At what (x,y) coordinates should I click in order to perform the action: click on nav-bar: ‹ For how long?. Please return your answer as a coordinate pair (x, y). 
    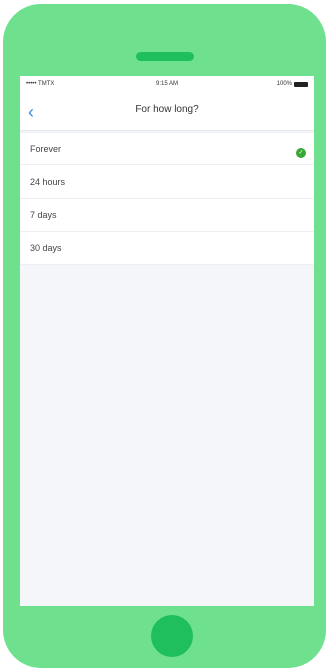
    Looking at the image, I should click on (167, 112).